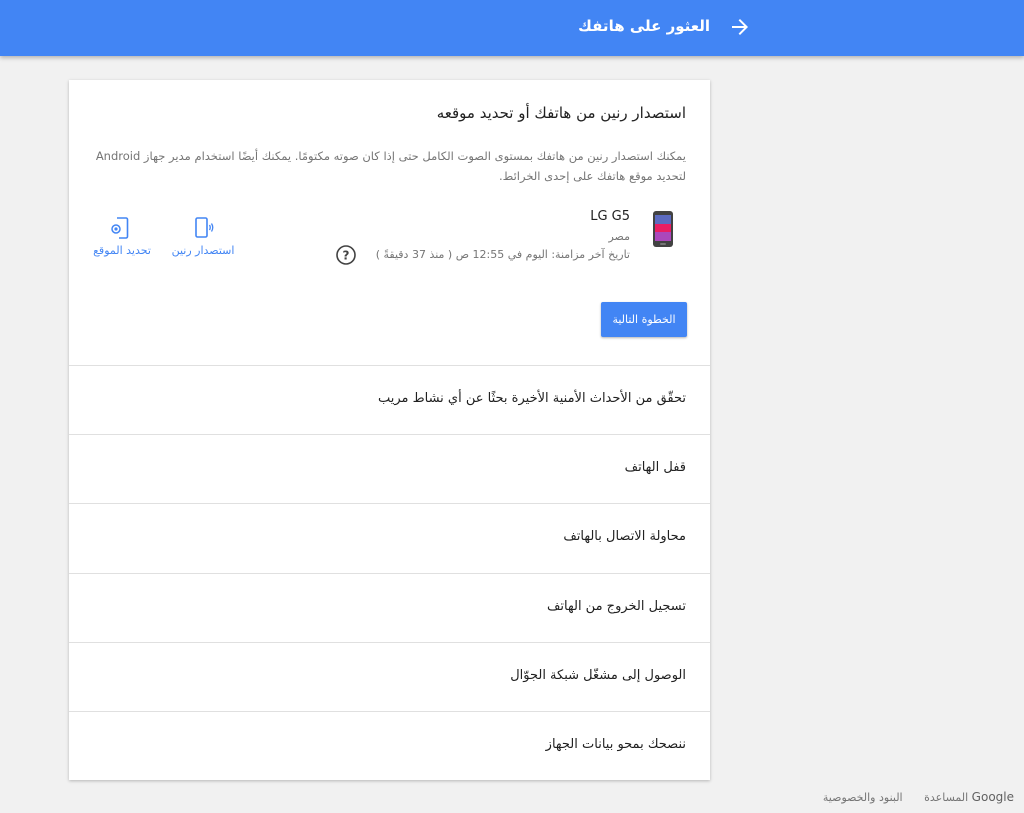 The height and width of the screenshot is (813, 1024). I want to click on list-item-label: تسجيل الخروج من الهاتف, so click(616, 606).